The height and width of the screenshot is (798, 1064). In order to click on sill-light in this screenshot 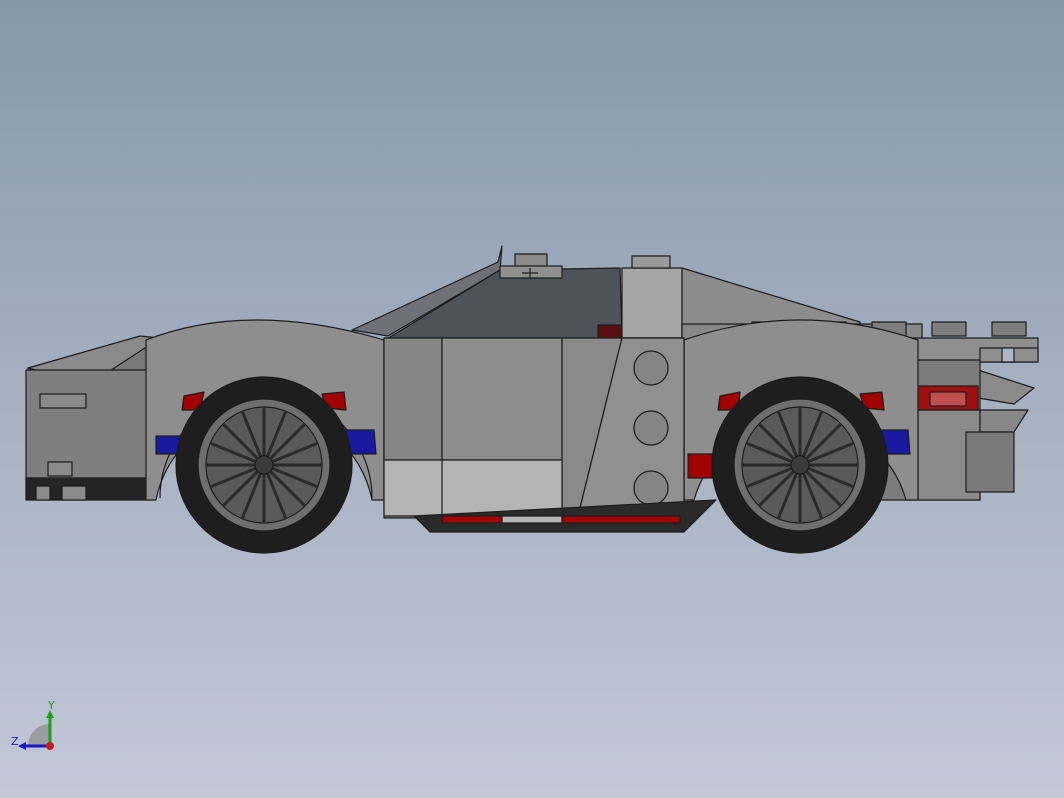, I will do `click(532, 519)`.